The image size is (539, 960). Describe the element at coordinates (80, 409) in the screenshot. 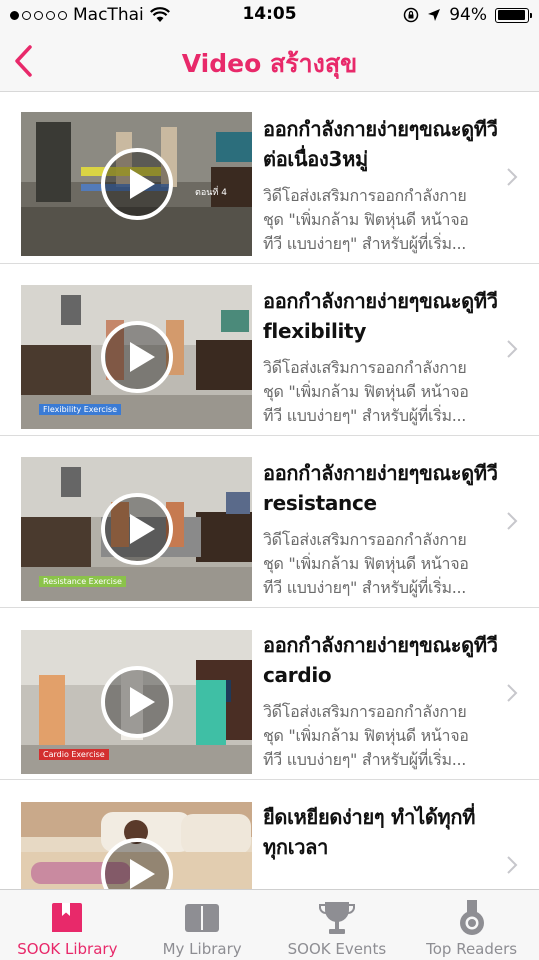

I see `thumbnail-caption: Flexibility Exercise` at that location.